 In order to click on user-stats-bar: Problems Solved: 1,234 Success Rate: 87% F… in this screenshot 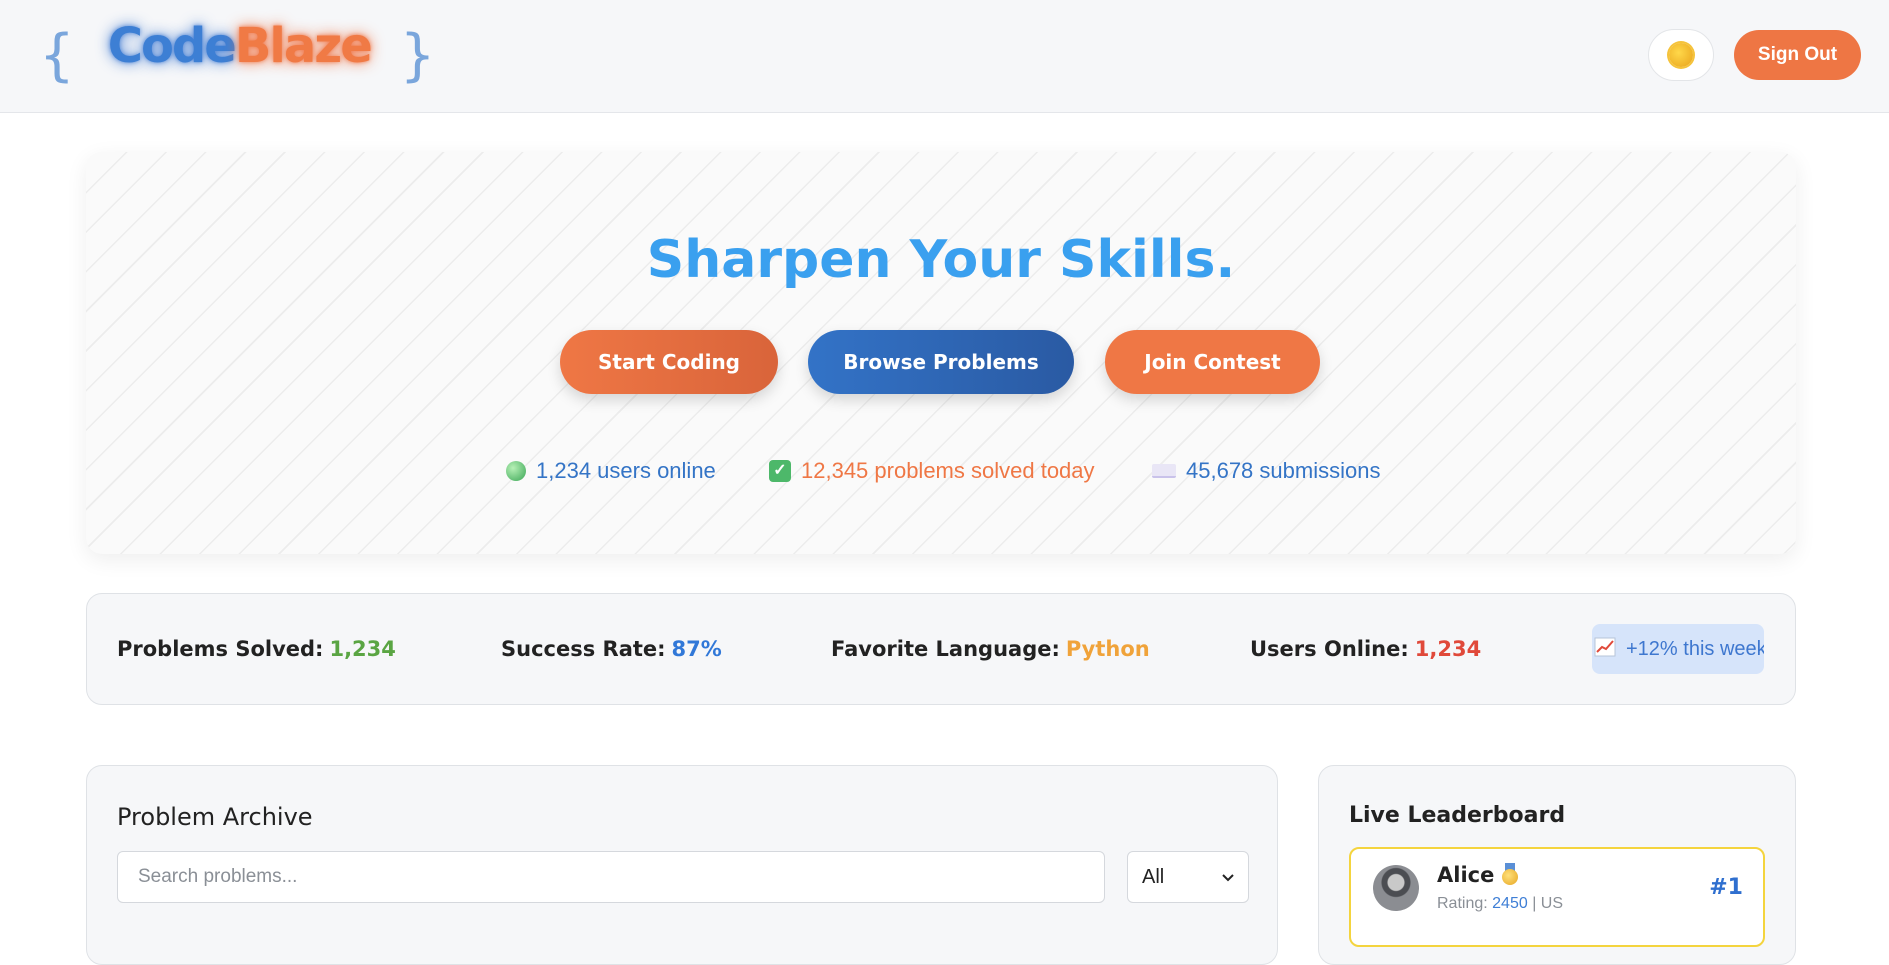, I will do `click(941, 649)`.